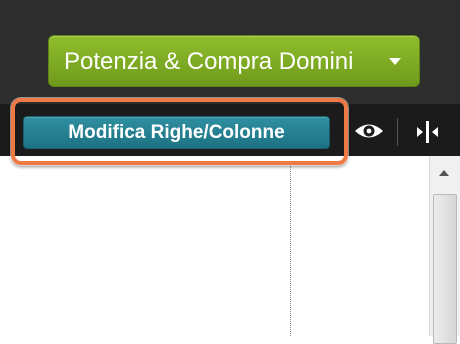  Describe the element at coordinates (445, 175) in the screenshot. I see `scroll-up-arrow-icon` at that location.